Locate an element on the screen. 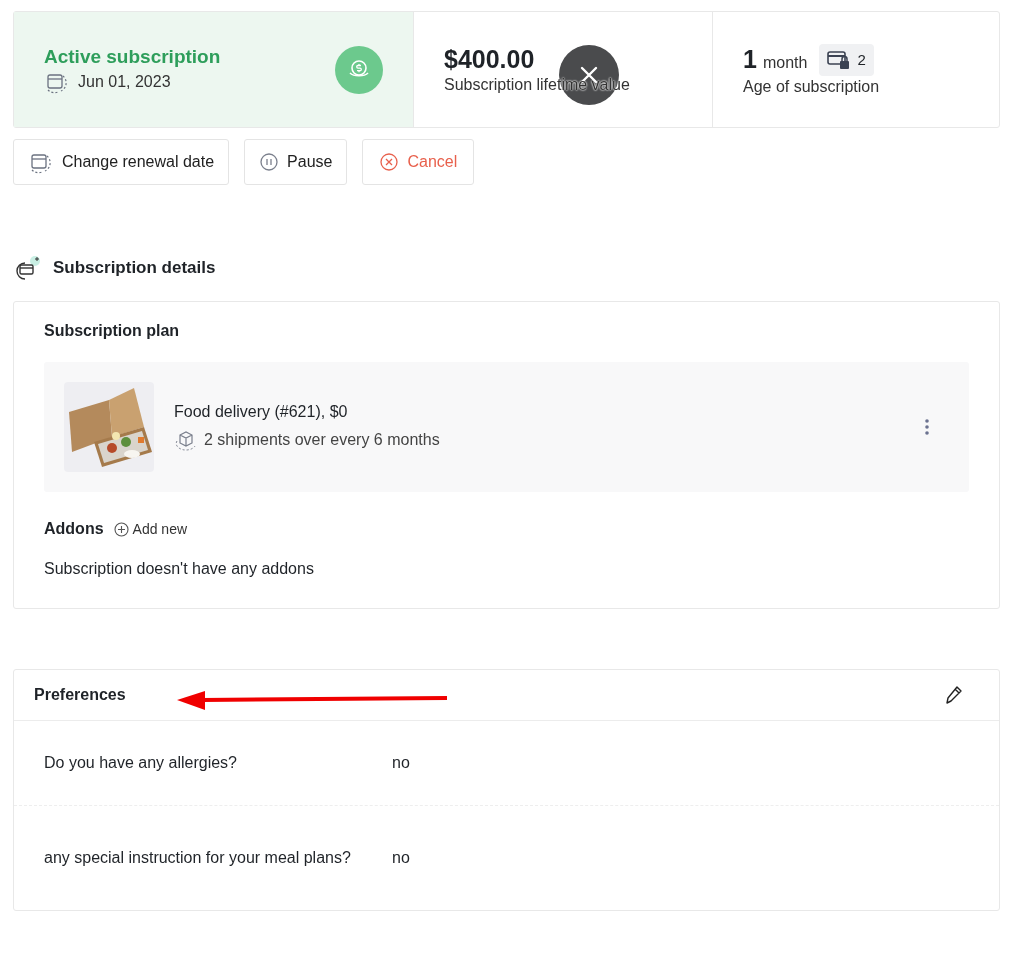 This screenshot has width=1013, height=969. addons-empty-text: Subscription doesn't have any addons is located at coordinates (179, 569).